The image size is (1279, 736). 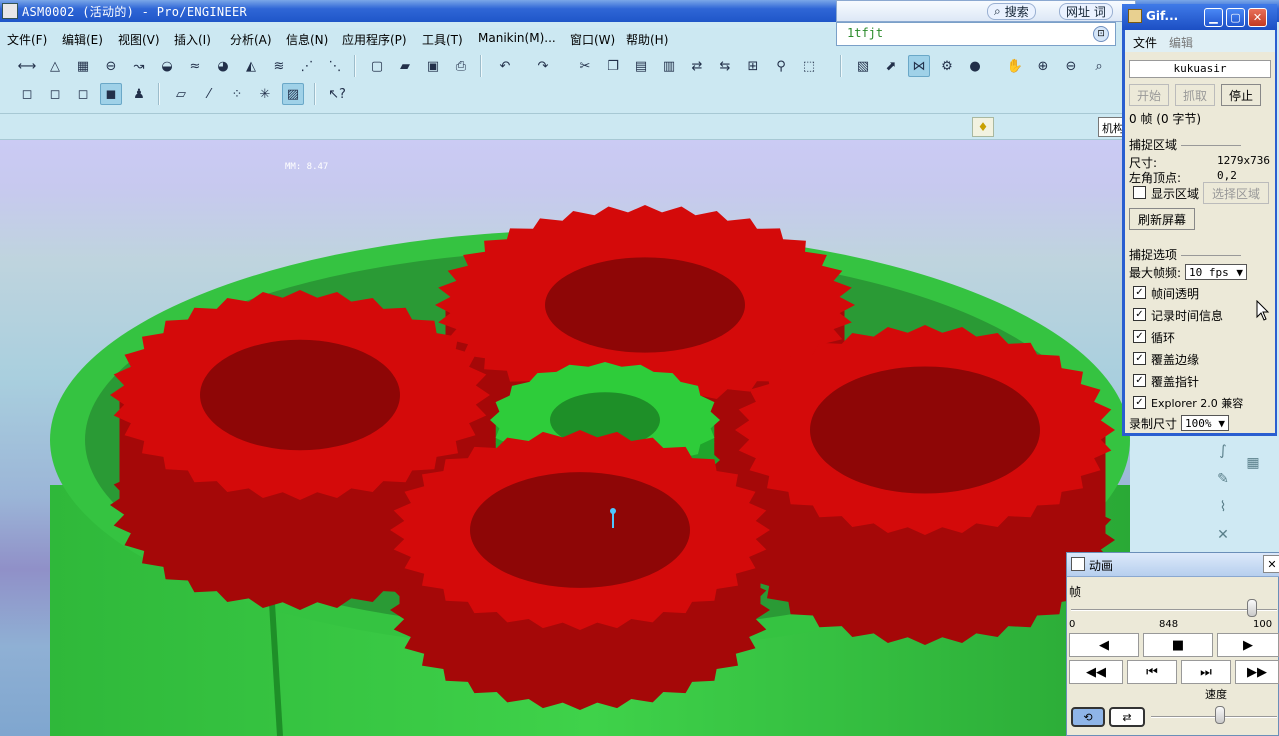 What do you see at coordinates (1071, 66) in the screenshot?
I see `zoom-out-icon: ⊖` at bounding box center [1071, 66].